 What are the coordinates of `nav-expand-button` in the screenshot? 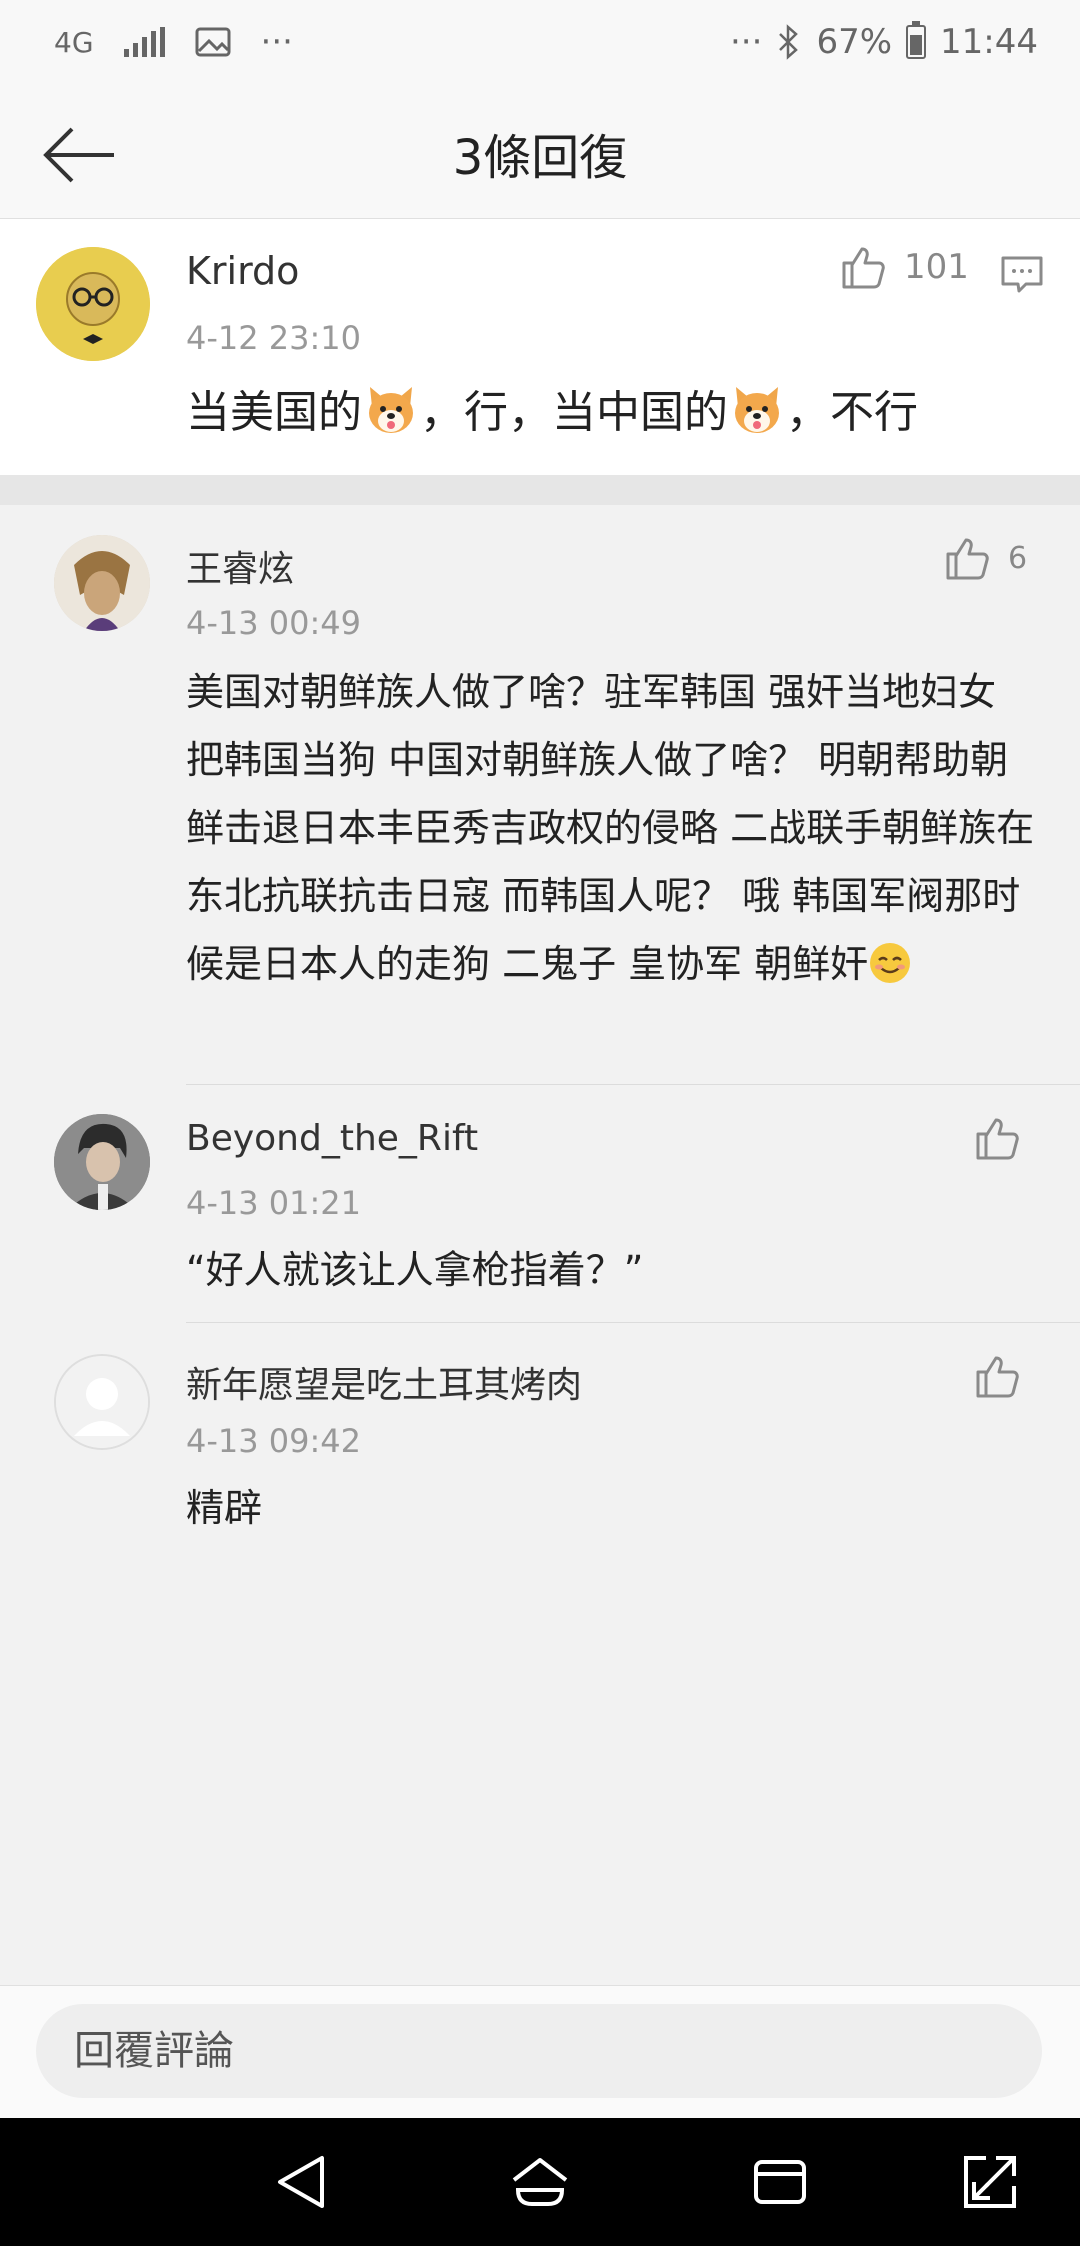 It's located at (990, 2182).